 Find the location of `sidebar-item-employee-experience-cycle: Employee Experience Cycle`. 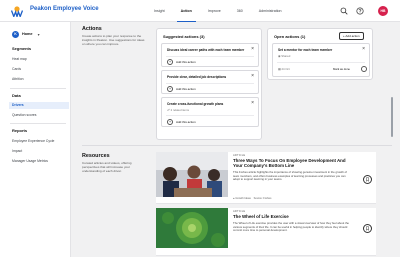

sidebar-item-employee-experience-cycle: Employee Experience Cycle is located at coordinates (39, 141).